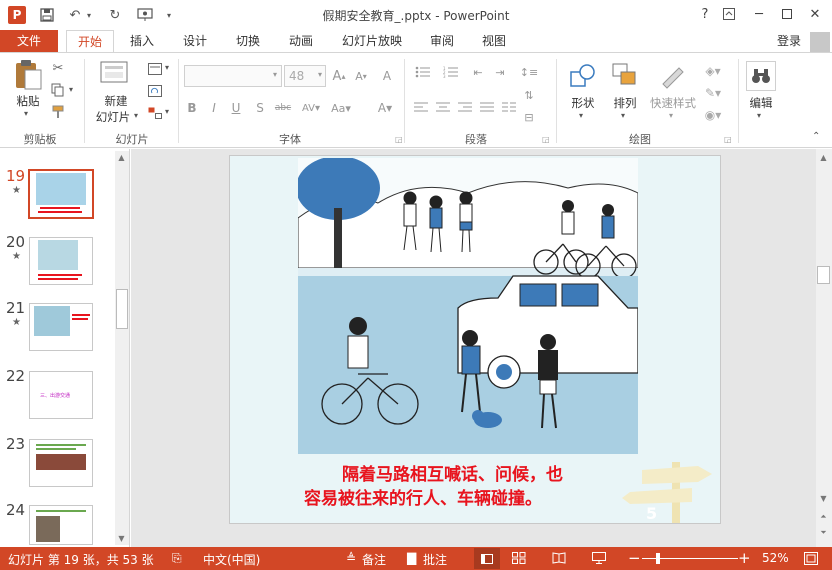  What do you see at coordinates (583, 76) in the screenshot?
I see `shapes-icon` at bounding box center [583, 76].